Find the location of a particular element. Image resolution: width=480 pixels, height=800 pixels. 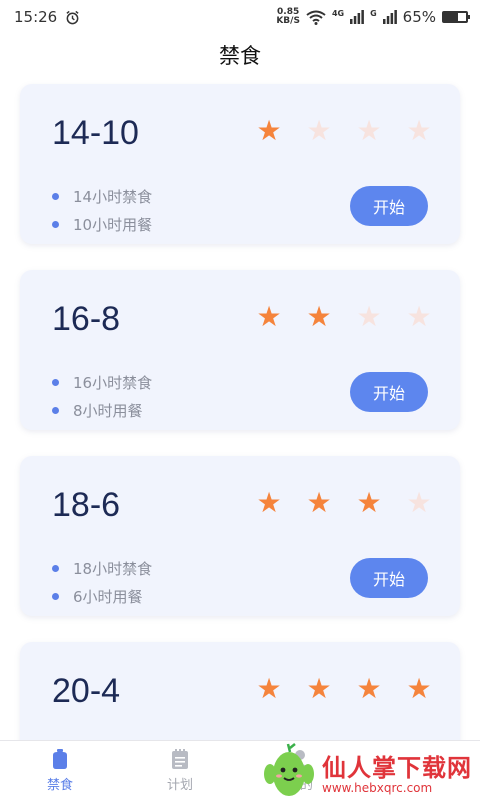

plan-details: 18小时禁食 6小时用餐 is located at coordinates (102, 582).